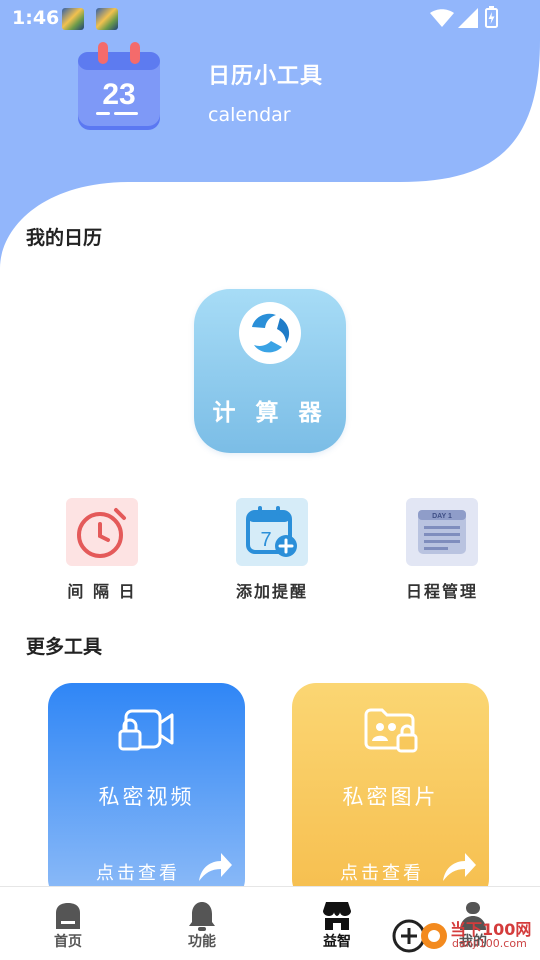 The width and height of the screenshot is (540, 960). What do you see at coordinates (337, 916) in the screenshot?
I see `store-icon` at bounding box center [337, 916].